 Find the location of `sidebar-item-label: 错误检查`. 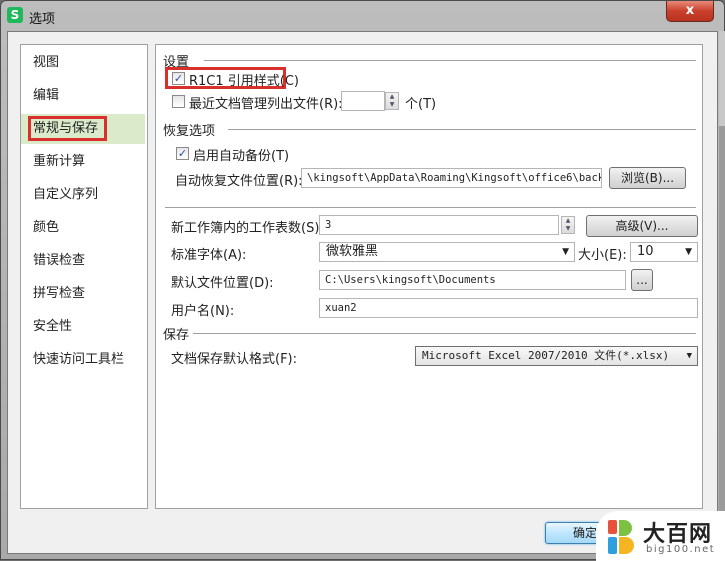

sidebar-item-label: 错误检查 is located at coordinates (59, 260).